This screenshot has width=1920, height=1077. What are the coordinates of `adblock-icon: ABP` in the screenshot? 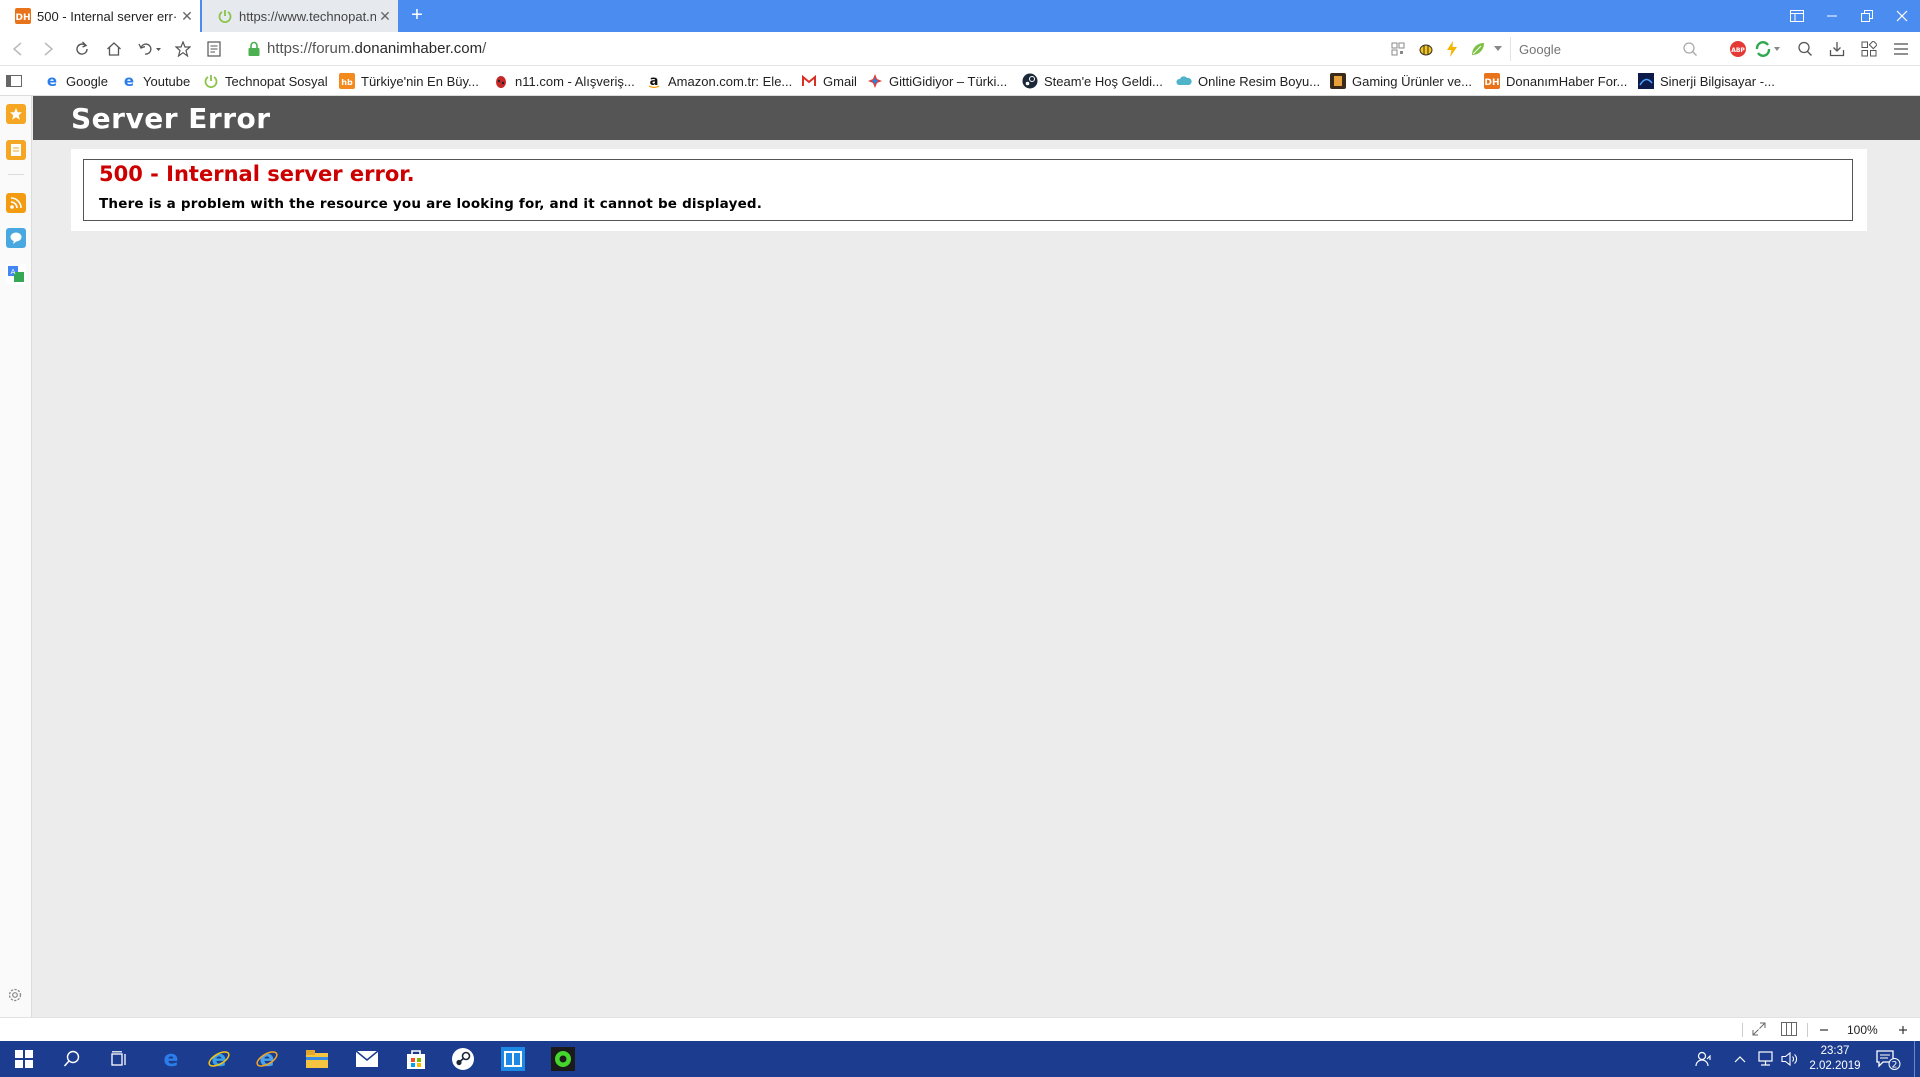 It's located at (1738, 49).